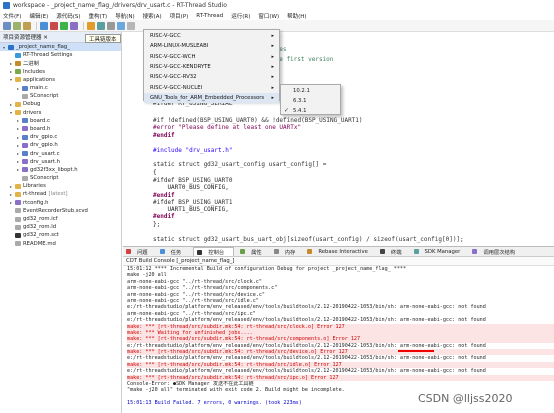 Image resolution: width=554 pixels, height=413 pixels. What do you see at coordinates (74, 25) in the screenshot?
I see `debug-icon` at bounding box center [74, 25].